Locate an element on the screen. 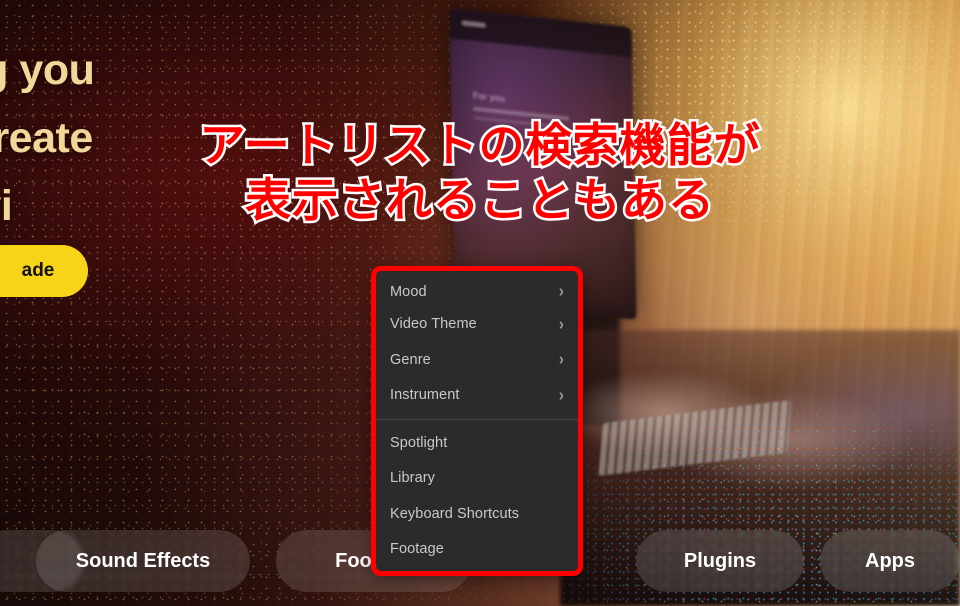 Image resolution: width=960 pixels, height=606 pixels. hero-cta-button: ade is located at coordinates (44, 271).